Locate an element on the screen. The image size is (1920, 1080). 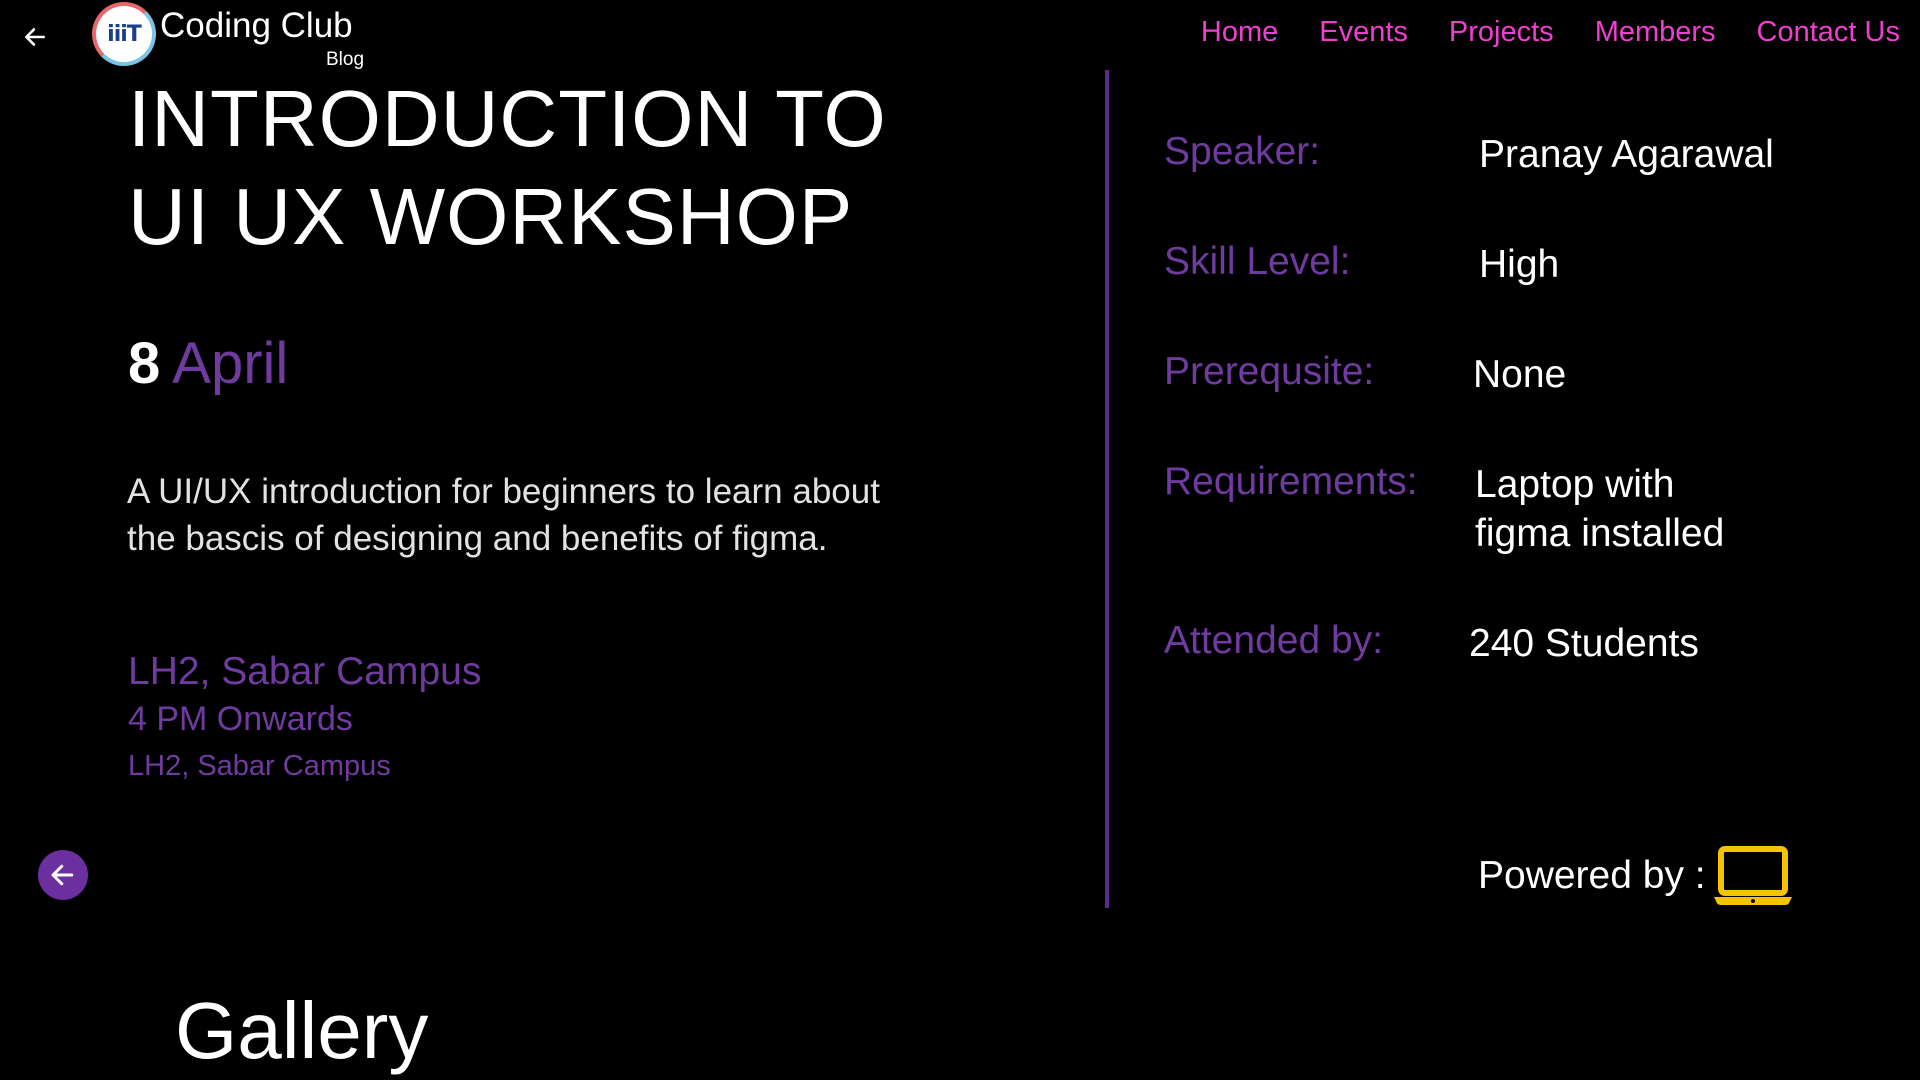
event-date: 8 April is located at coordinates (208, 363).